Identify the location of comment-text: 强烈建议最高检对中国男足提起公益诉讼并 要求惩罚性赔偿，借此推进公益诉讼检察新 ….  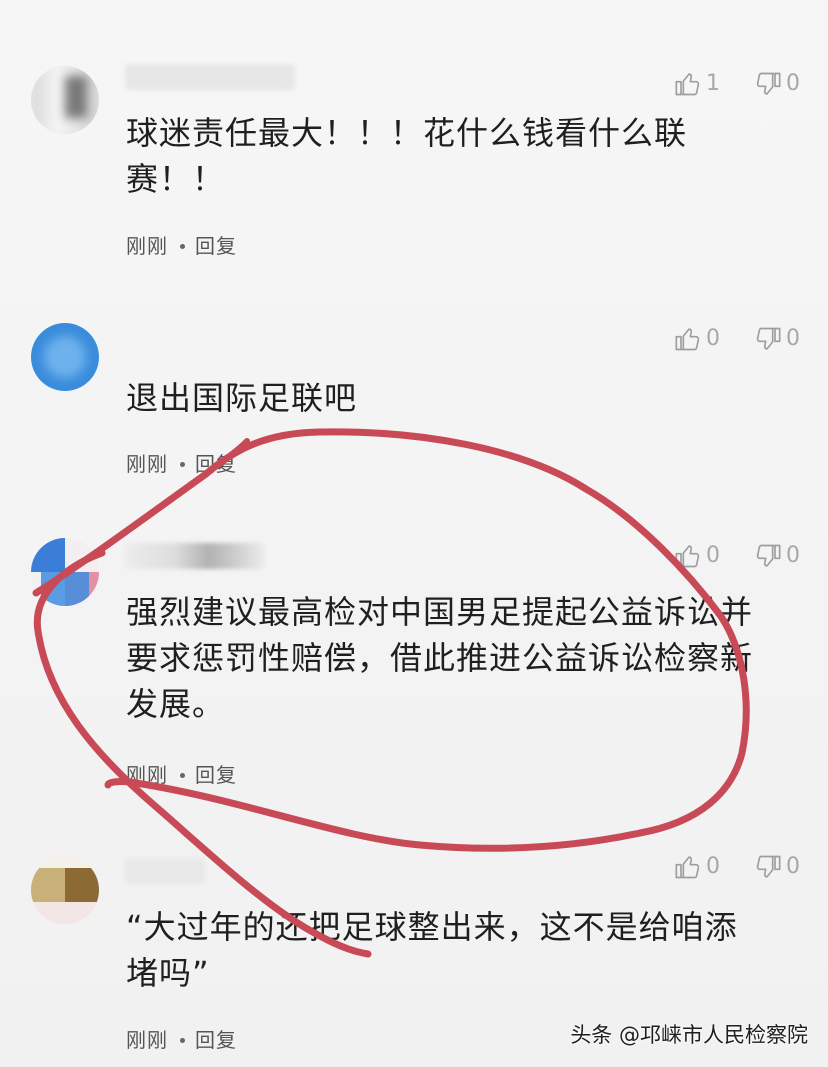
(456, 658).